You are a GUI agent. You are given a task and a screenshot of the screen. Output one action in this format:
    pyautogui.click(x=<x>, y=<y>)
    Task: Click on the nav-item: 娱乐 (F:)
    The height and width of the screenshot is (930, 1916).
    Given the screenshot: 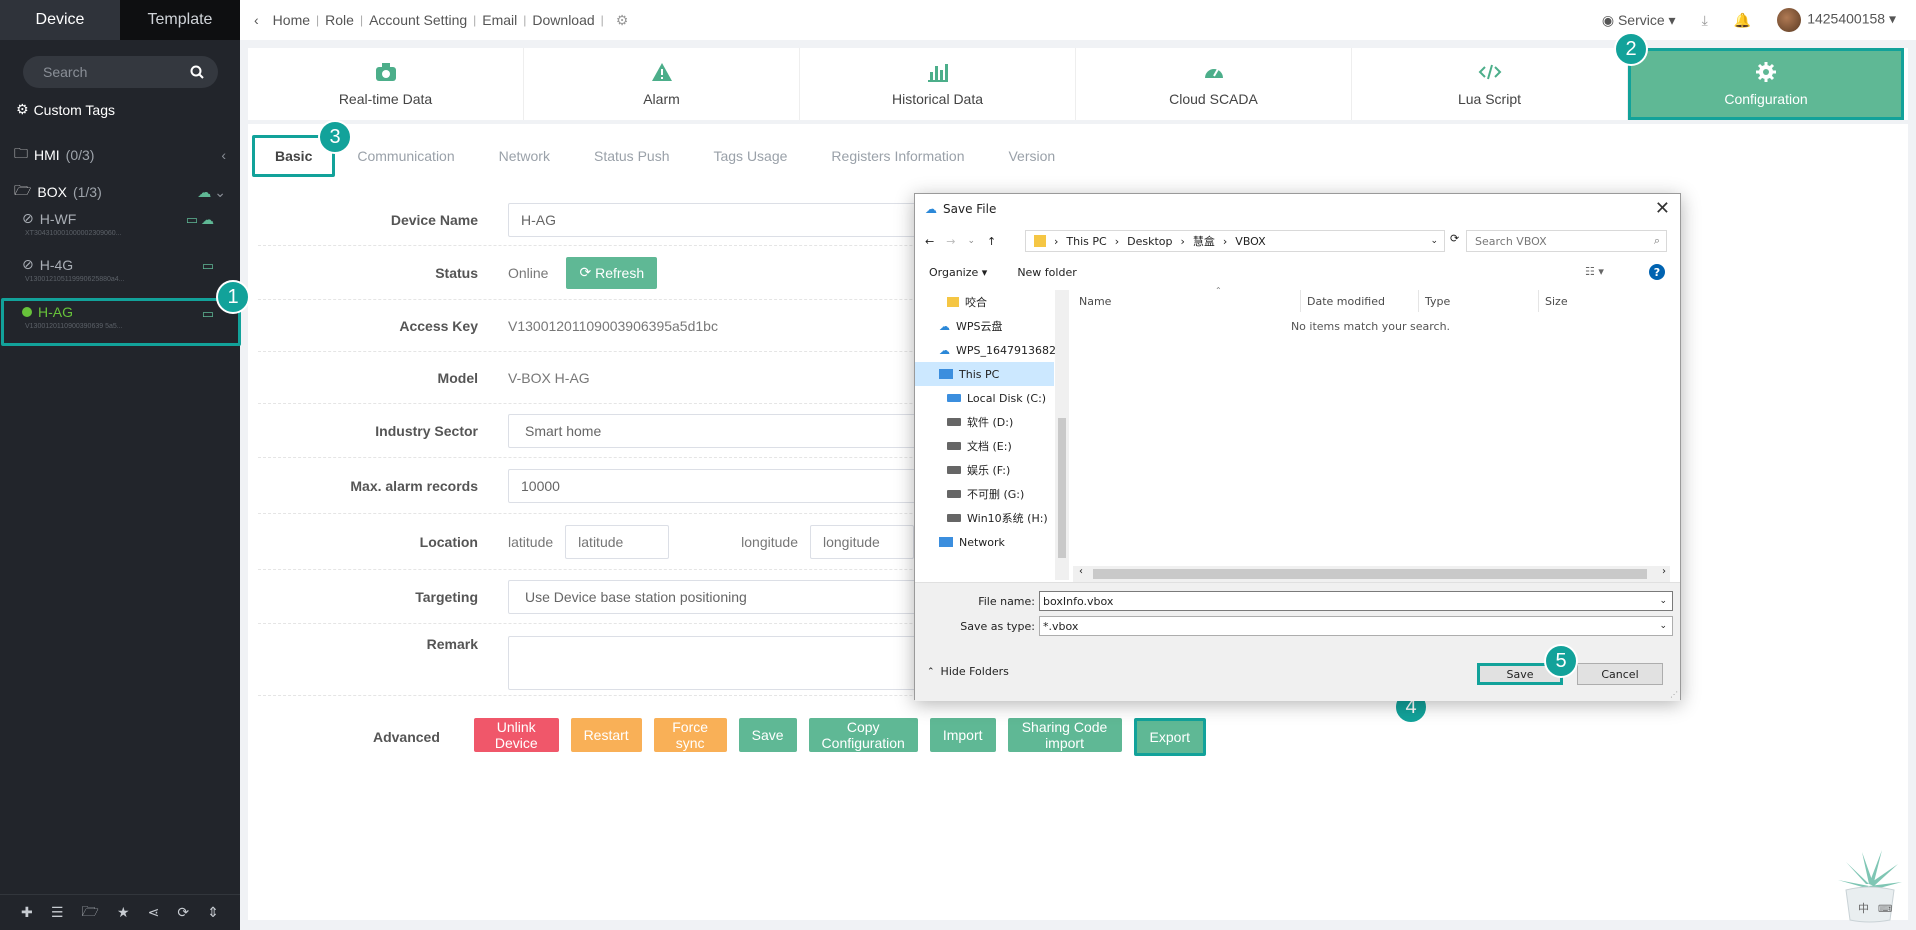 What is the action you would take?
    pyautogui.click(x=991, y=470)
    